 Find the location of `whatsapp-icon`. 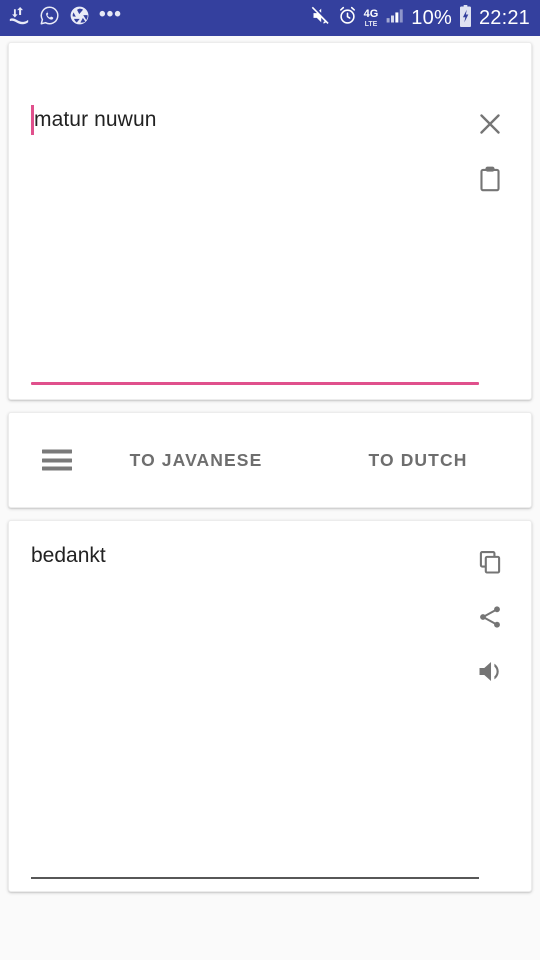

whatsapp-icon is located at coordinates (49, 18).